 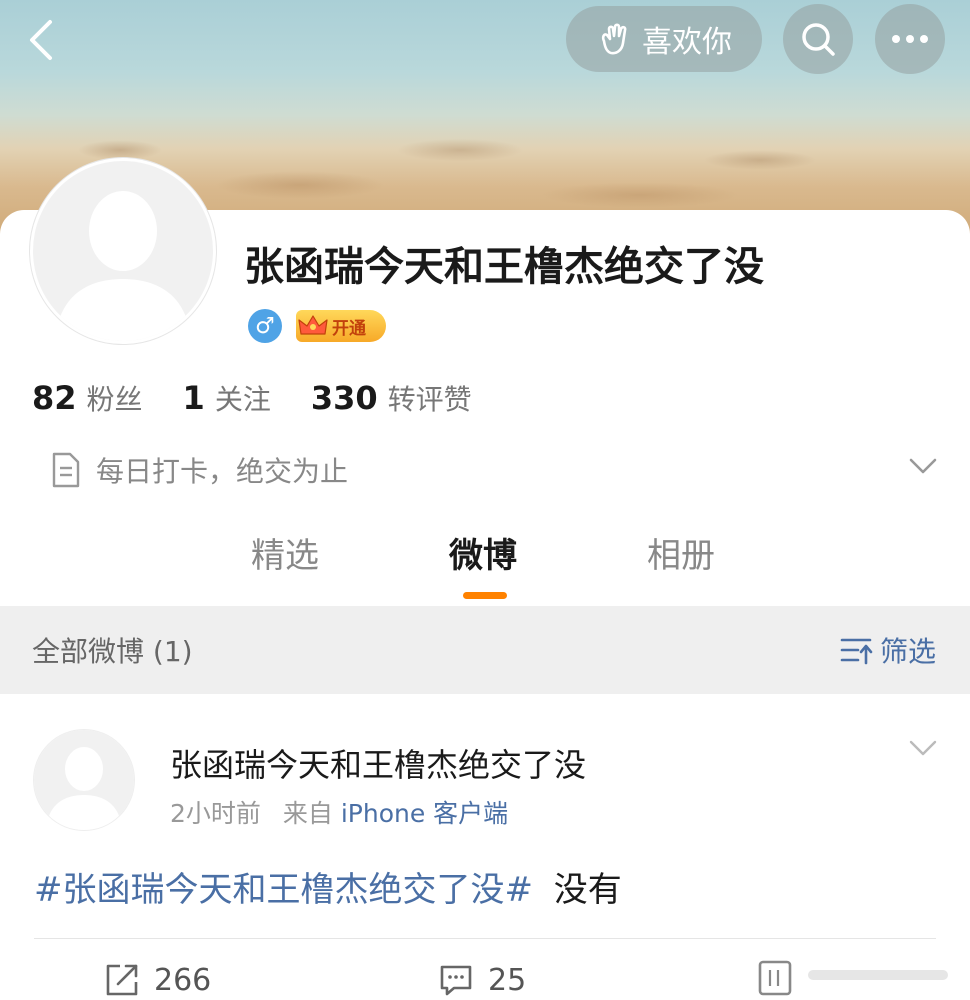 I want to click on like-you-button: 喜欢你, so click(x=664, y=39).